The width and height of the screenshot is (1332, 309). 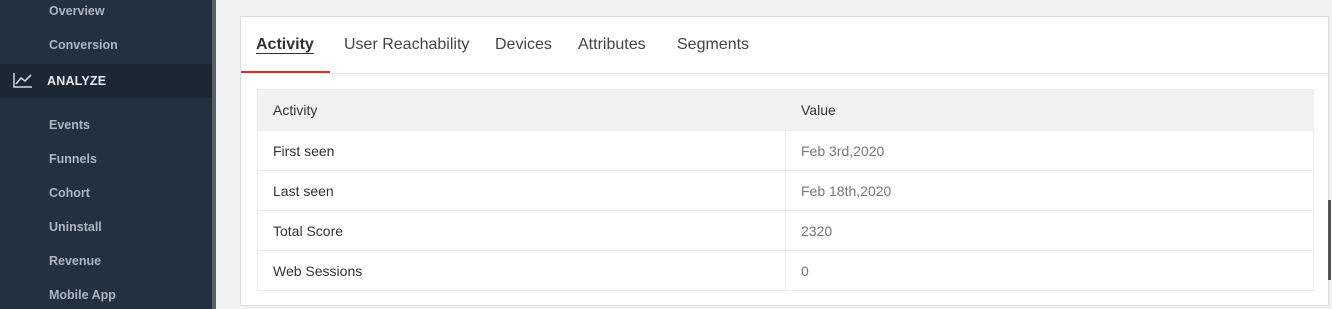 I want to click on column-header-activity: Activity, so click(x=295, y=110).